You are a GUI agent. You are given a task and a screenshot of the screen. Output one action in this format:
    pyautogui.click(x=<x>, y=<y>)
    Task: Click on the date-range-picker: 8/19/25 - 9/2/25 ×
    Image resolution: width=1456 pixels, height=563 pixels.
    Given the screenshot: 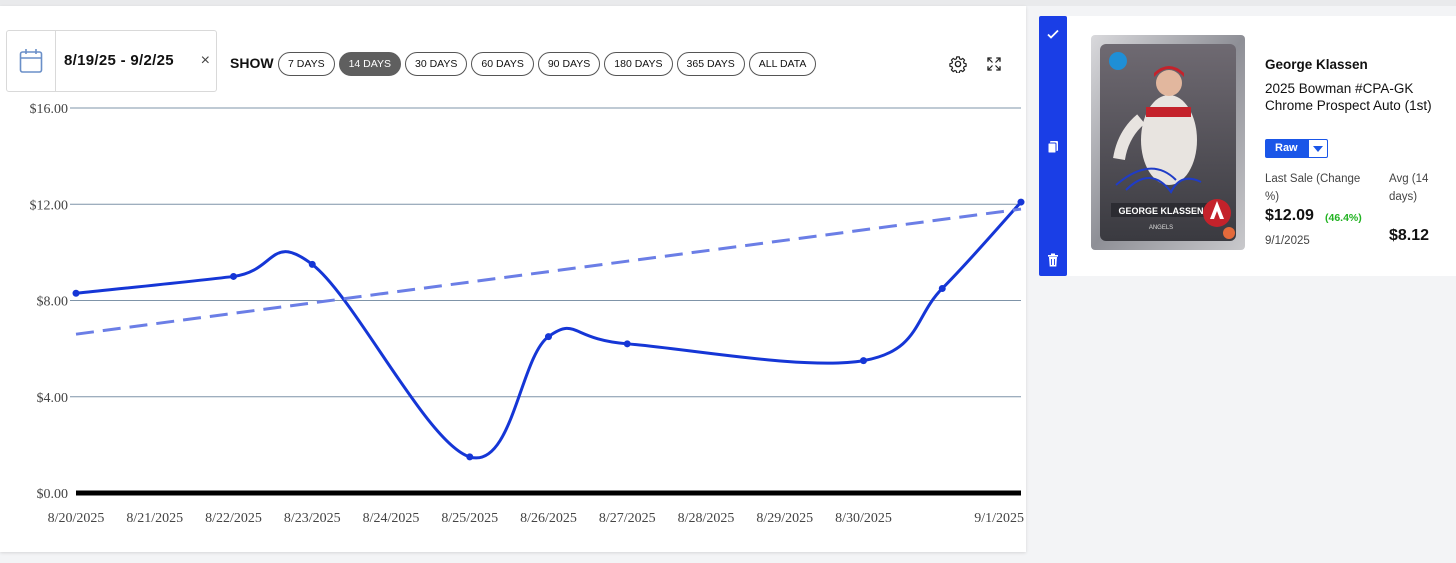 What is the action you would take?
    pyautogui.click(x=111, y=61)
    